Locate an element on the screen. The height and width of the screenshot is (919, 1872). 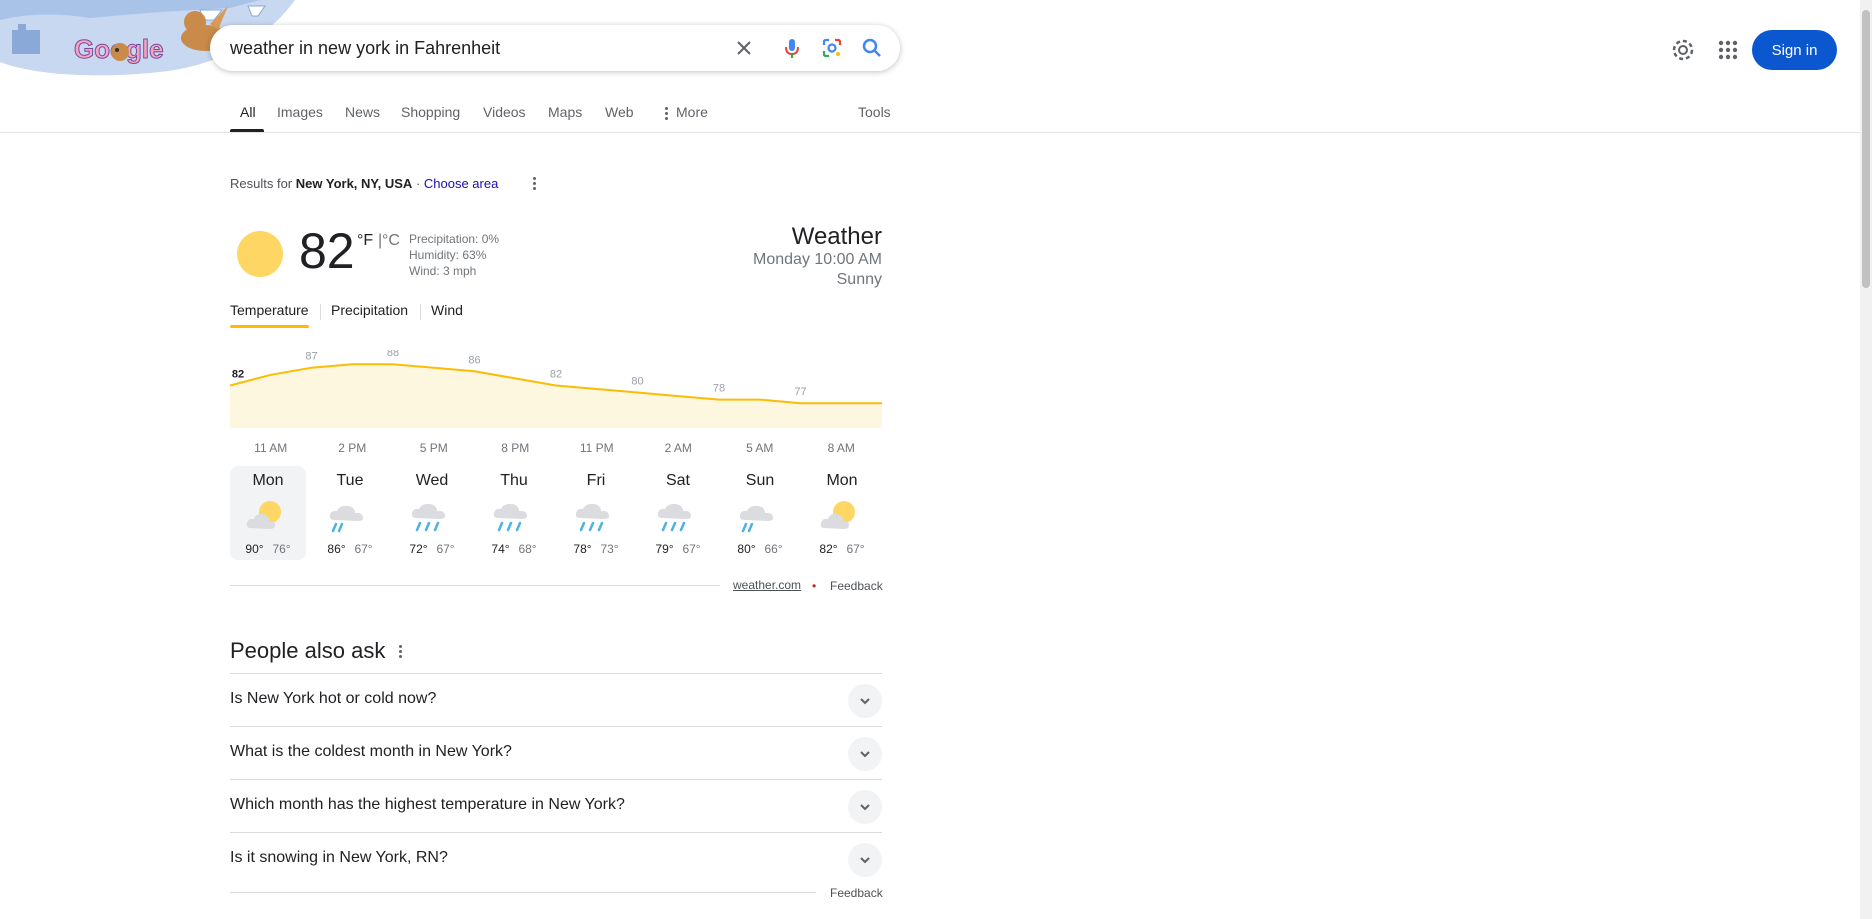
apps-grid-icon is located at coordinates (1728, 50).